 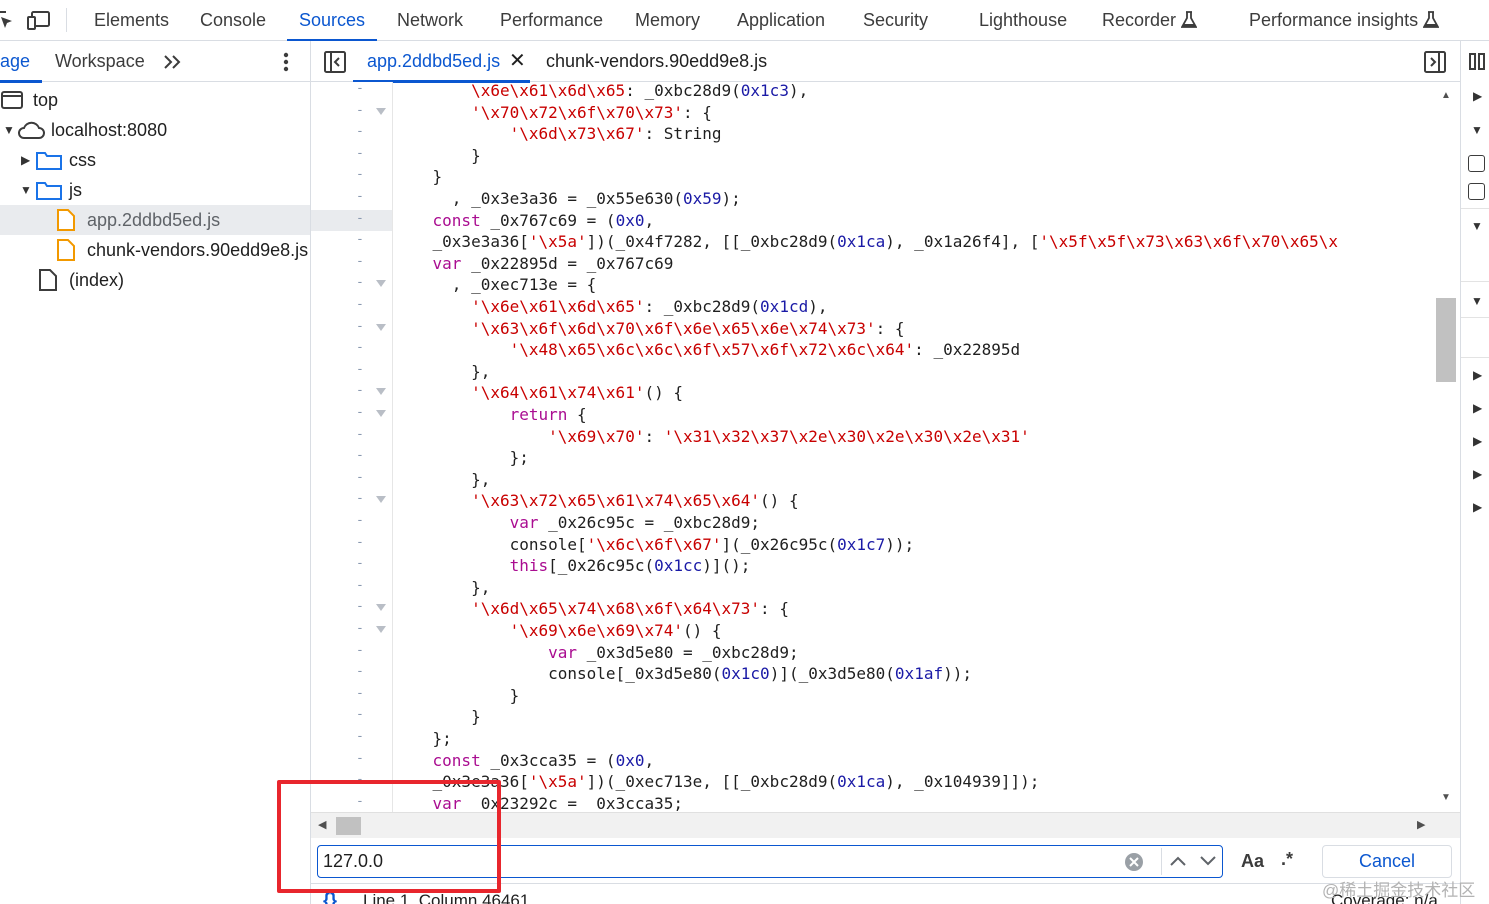 What do you see at coordinates (596, 501) in the screenshot?
I see `code-line: '\x63\x72\x65\x61\x74\x65\x64'() {` at bounding box center [596, 501].